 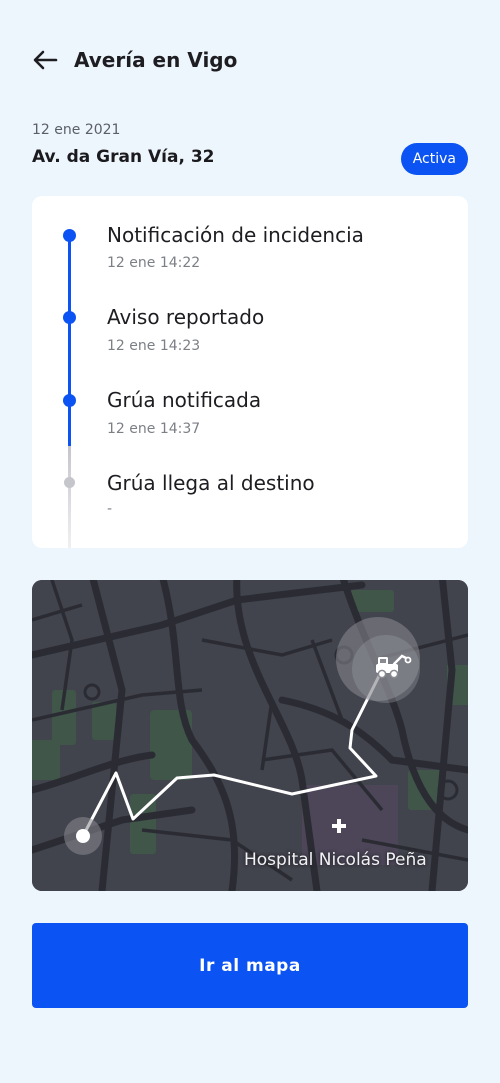 What do you see at coordinates (69, 482) in the screenshot?
I see `timeline-dot-pending` at bounding box center [69, 482].